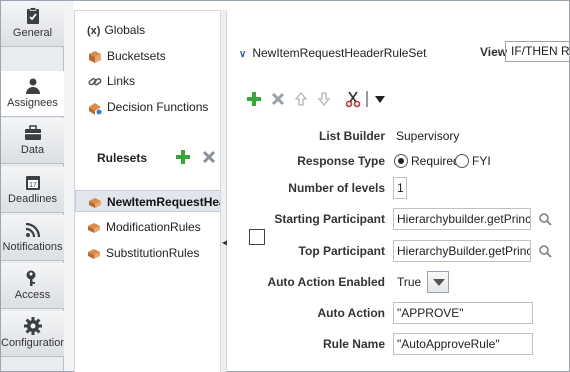 The height and width of the screenshot is (372, 570). What do you see at coordinates (32, 326) in the screenshot?
I see `gear-icon` at bounding box center [32, 326].